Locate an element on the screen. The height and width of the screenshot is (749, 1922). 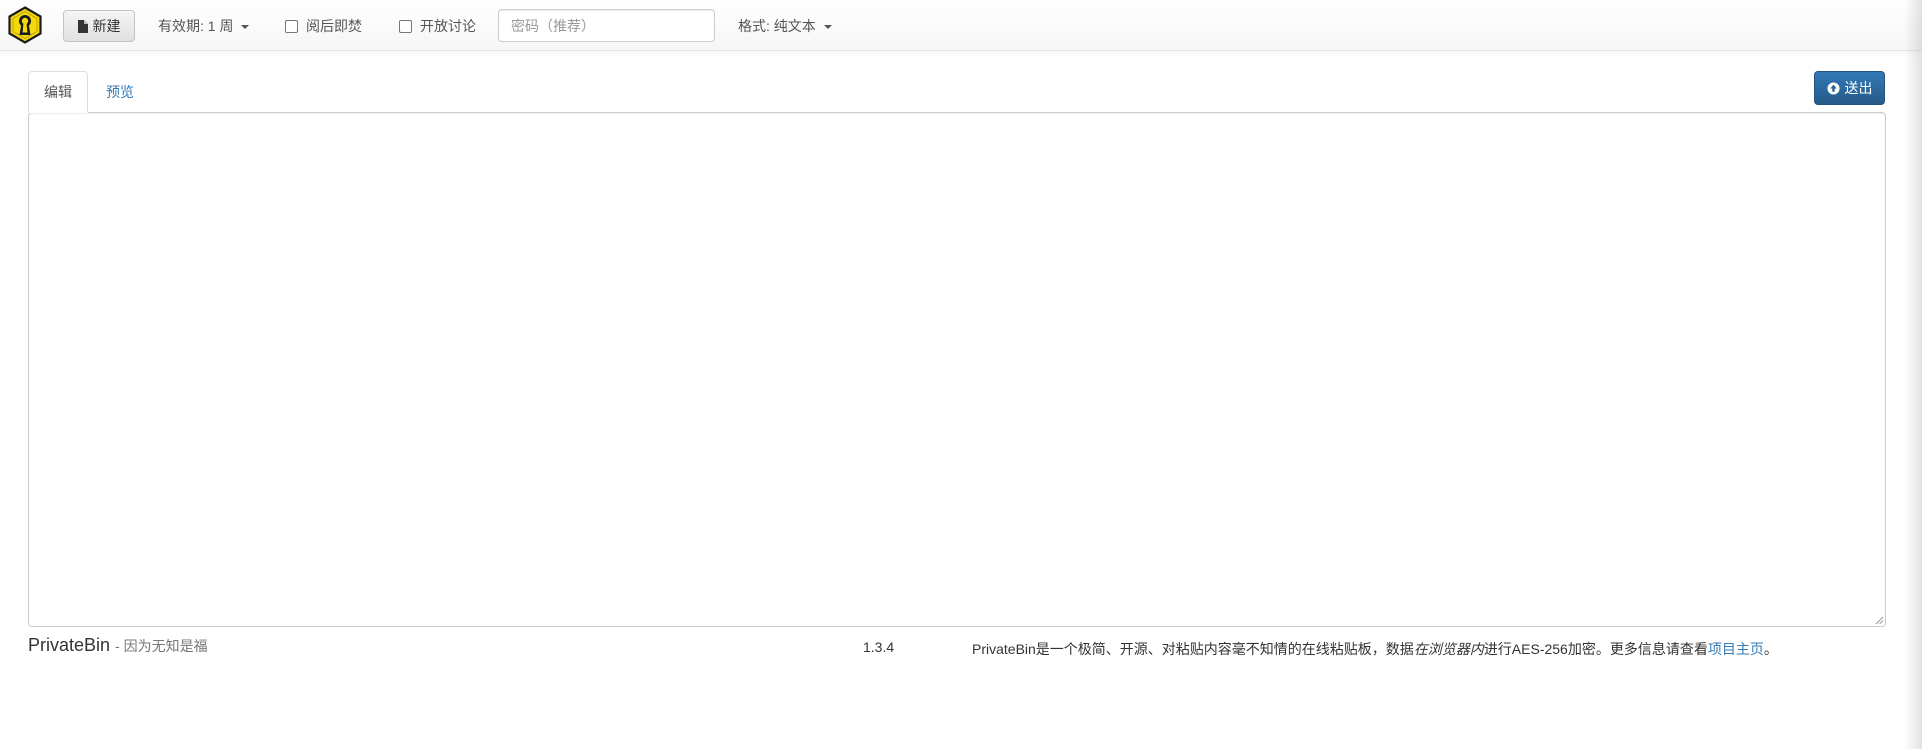
footer-brand: PrivateBin - 因为无知是福 is located at coordinates (118, 645).